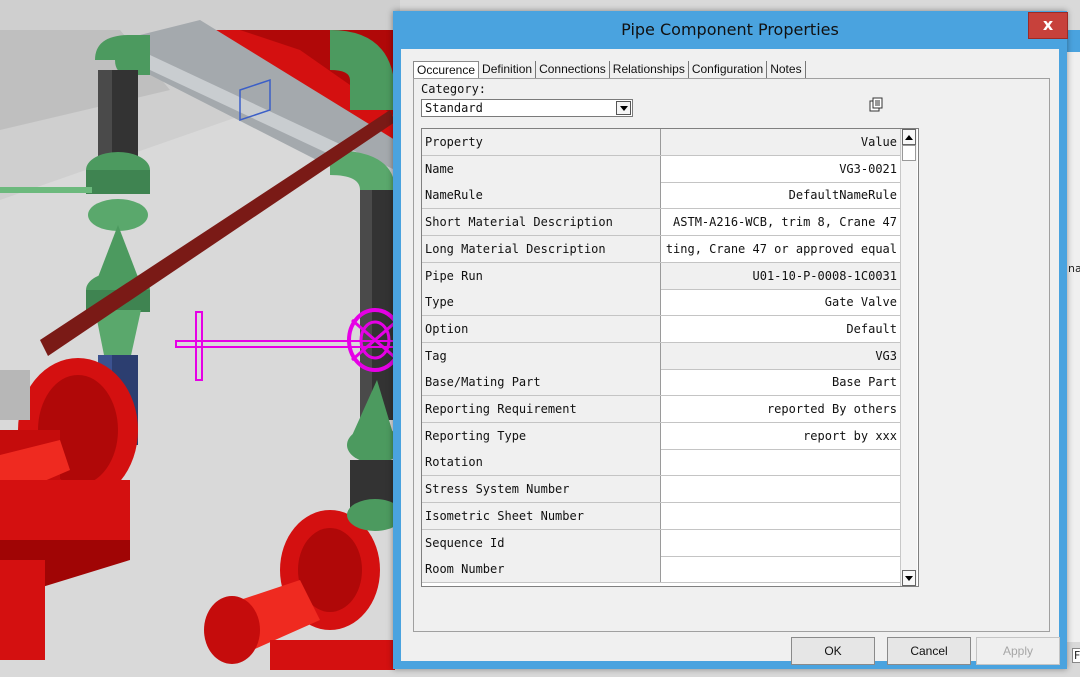  What do you see at coordinates (541, 462) in the screenshot?
I see `grid-row-property: Rotation` at bounding box center [541, 462].